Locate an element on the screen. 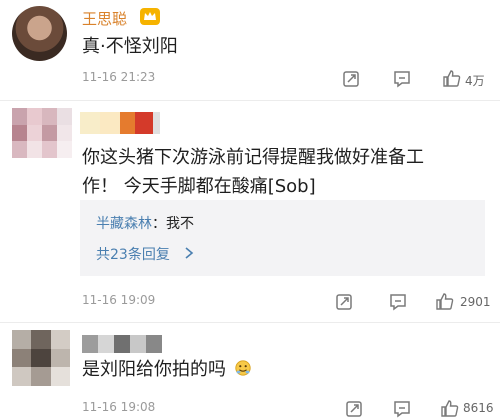 This screenshot has height=419, width=500. reply-preview: 半藏森林：我不 is located at coordinates (145, 223).